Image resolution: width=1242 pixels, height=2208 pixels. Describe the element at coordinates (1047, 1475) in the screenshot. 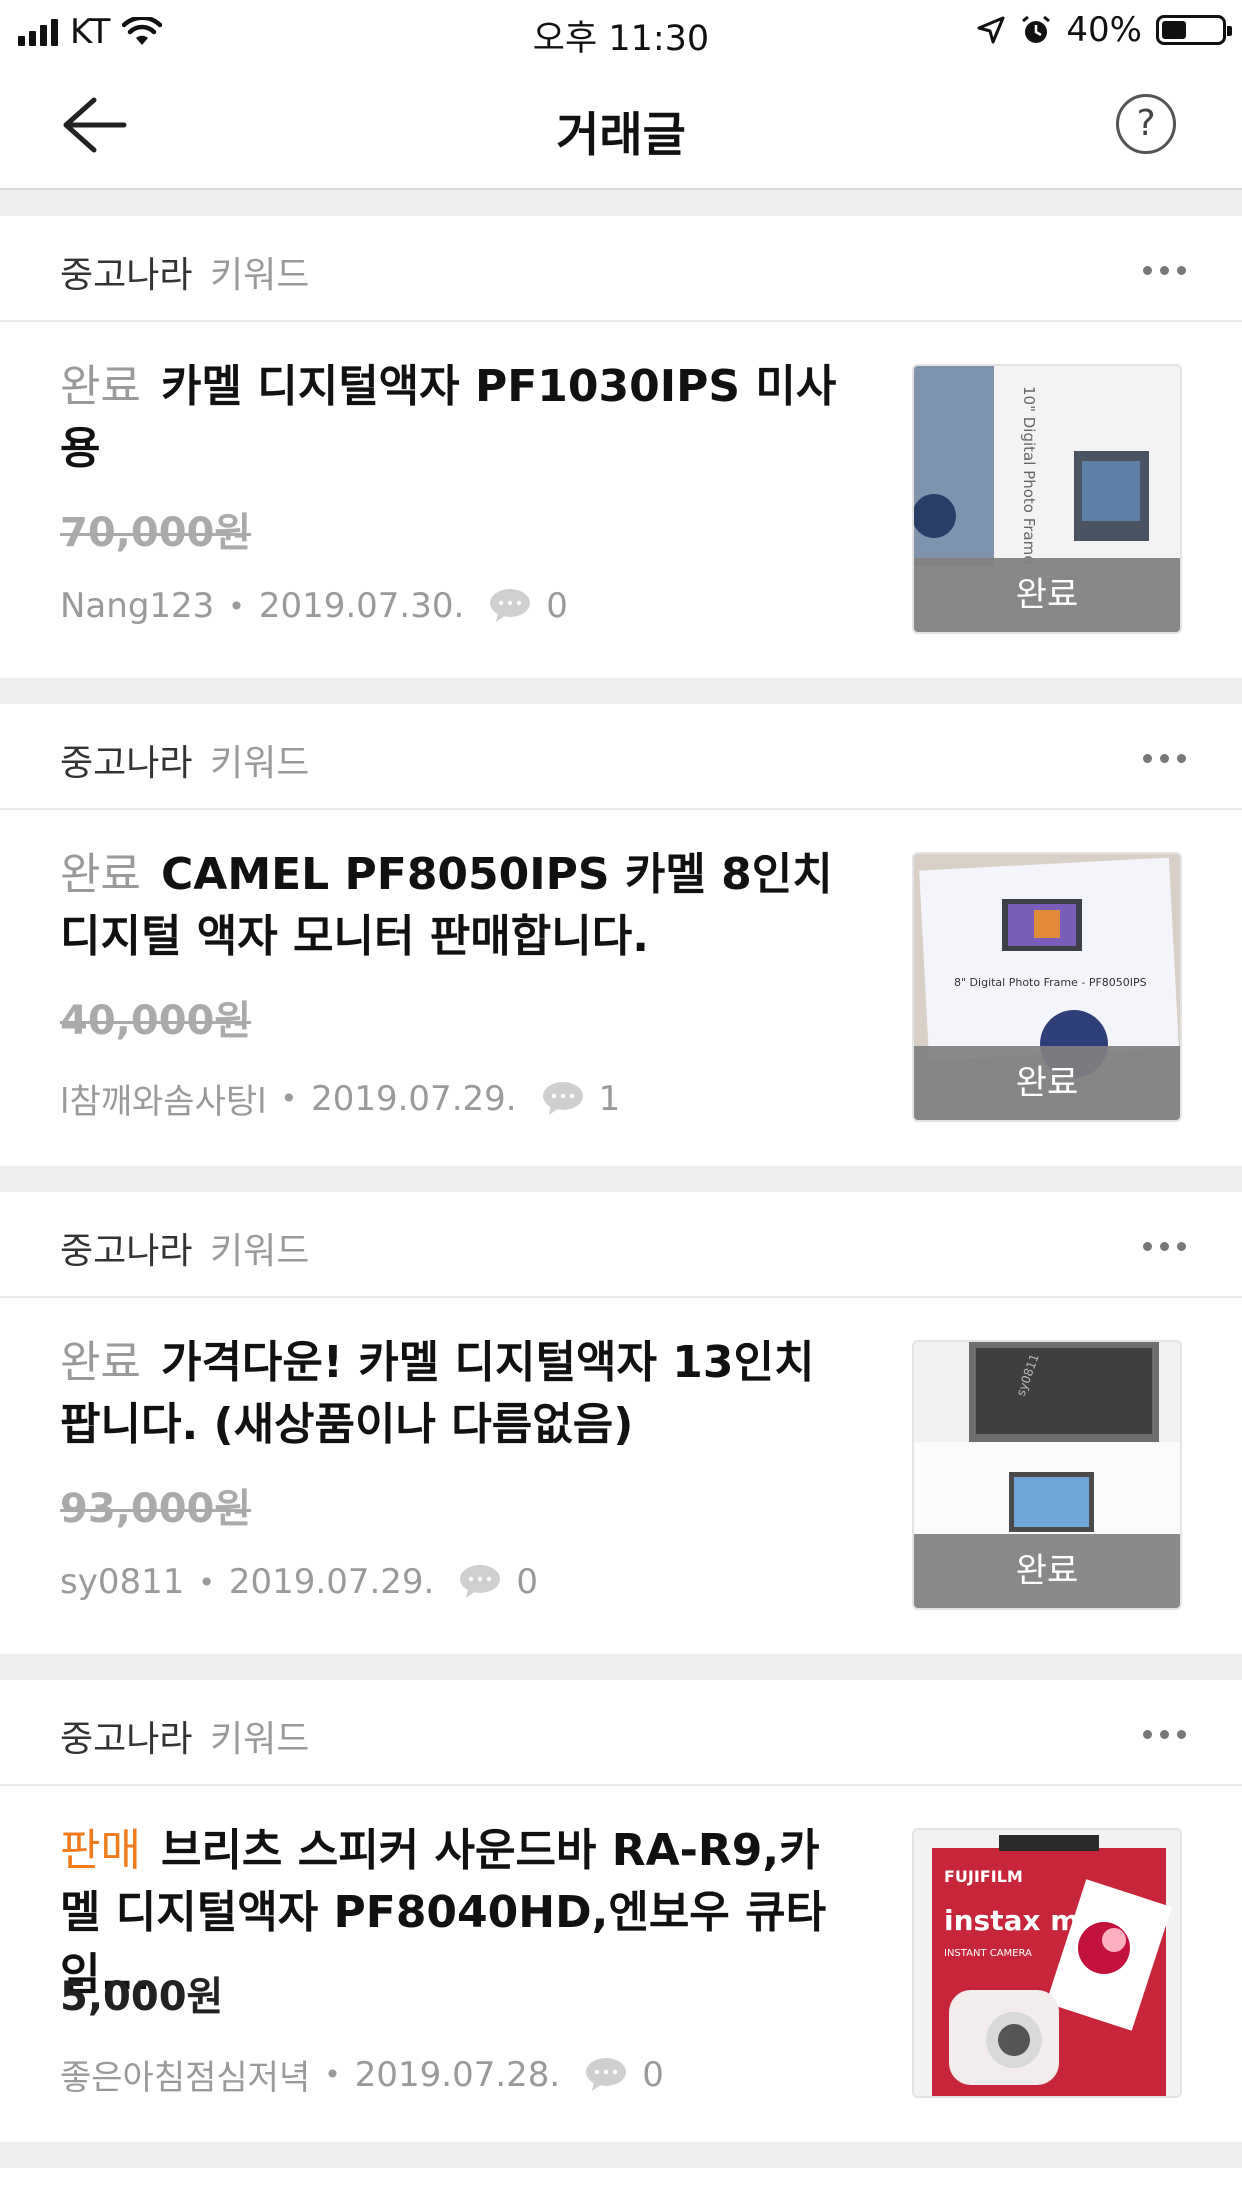

I see `listing-thumbnail: sy0811 완료` at that location.